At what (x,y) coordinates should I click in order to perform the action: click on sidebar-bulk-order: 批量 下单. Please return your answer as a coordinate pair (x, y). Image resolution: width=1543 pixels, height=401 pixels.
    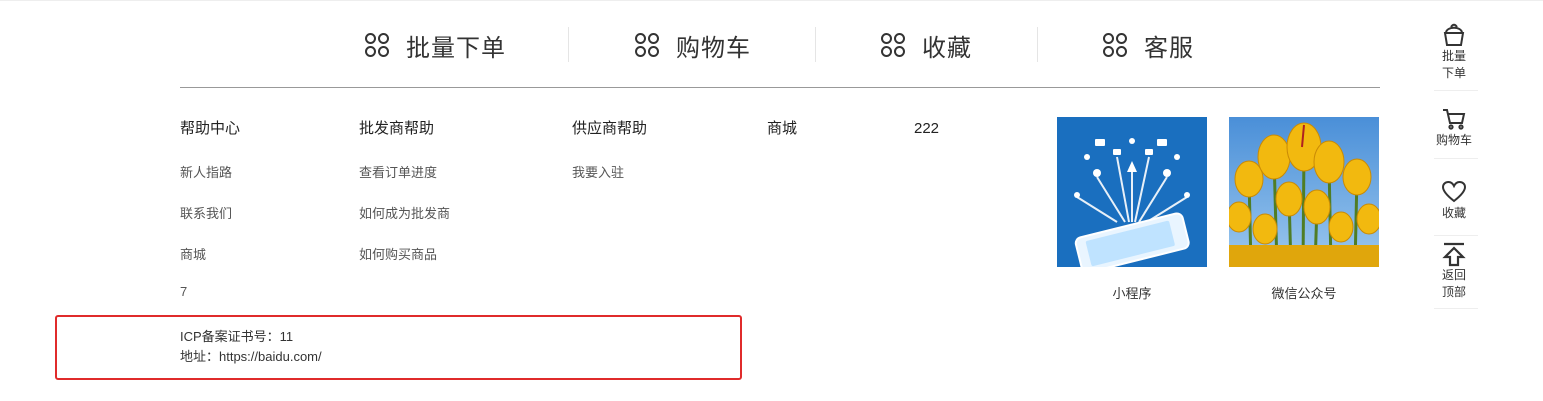
    Looking at the image, I should click on (1454, 52).